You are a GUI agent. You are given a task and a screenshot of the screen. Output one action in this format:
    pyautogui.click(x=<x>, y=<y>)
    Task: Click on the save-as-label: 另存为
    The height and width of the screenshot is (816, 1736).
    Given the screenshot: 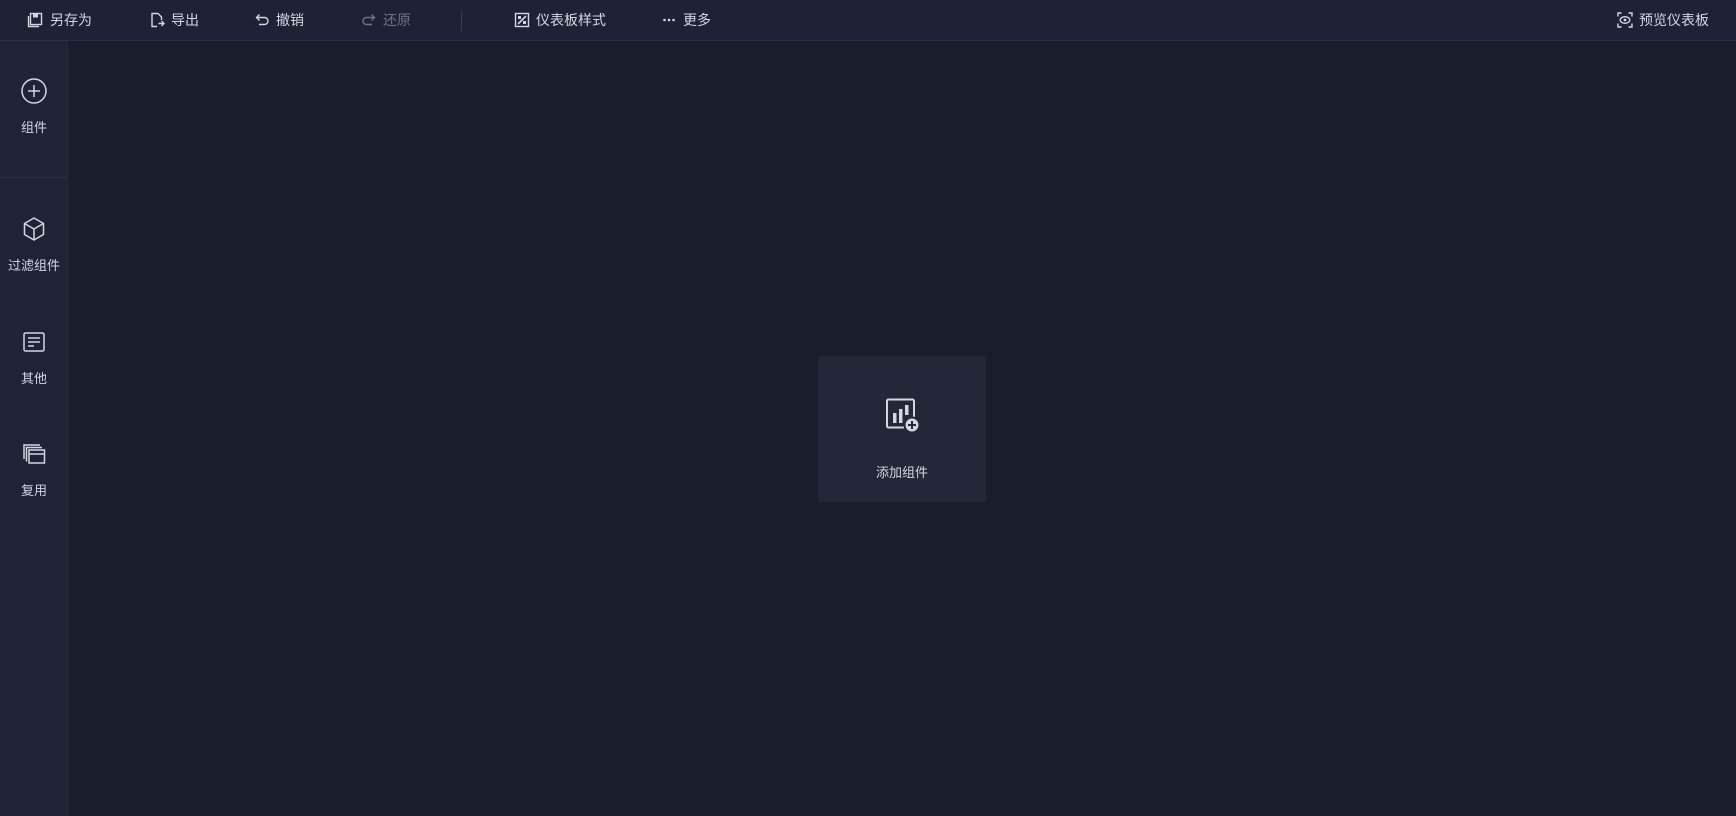 What is the action you would take?
    pyautogui.click(x=71, y=21)
    